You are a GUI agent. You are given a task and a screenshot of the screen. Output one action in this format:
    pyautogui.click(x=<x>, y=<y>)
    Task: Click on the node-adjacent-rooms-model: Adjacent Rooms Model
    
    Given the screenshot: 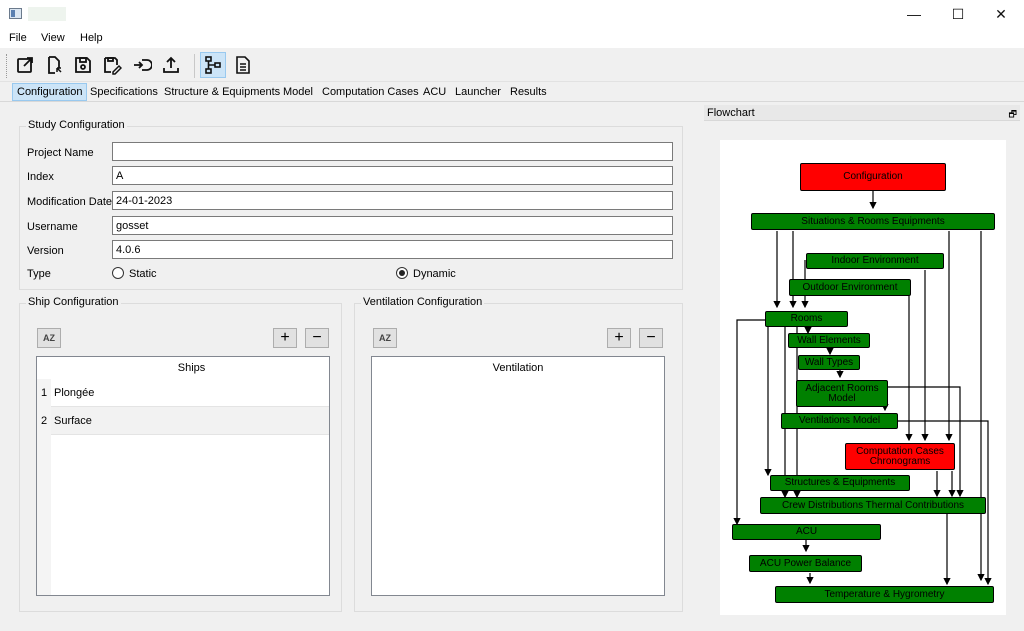 What is the action you would take?
    pyautogui.click(x=842, y=393)
    